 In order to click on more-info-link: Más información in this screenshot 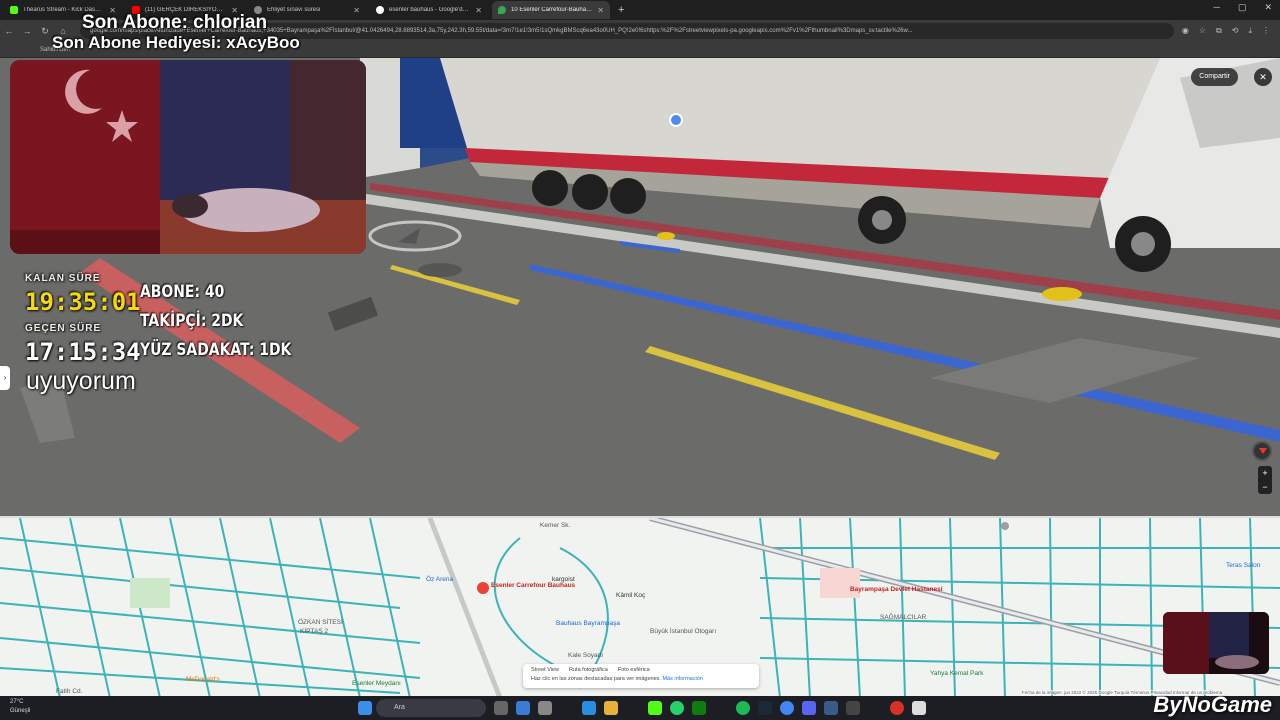, I will do `click(682, 679)`.